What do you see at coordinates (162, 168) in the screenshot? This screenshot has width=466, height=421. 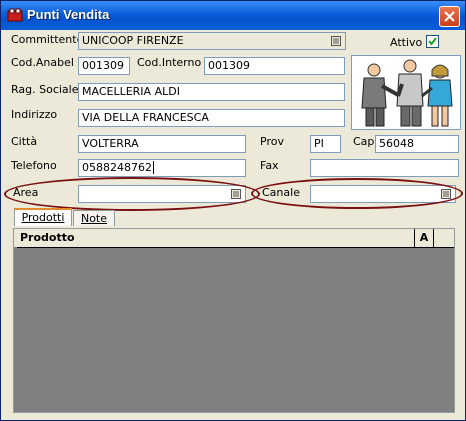 I see `telefono-field: 0588248762` at bounding box center [162, 168].